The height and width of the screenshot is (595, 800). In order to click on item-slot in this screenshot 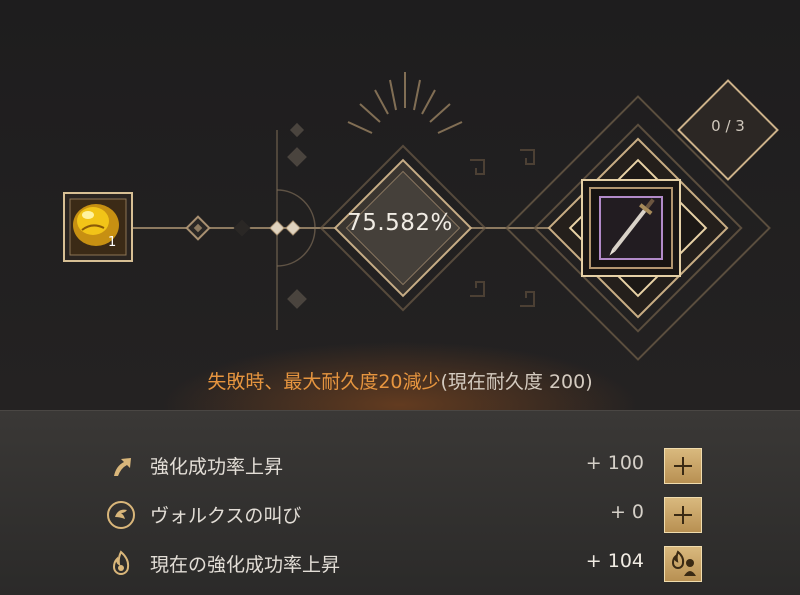, I will do `click(98, 227)`.